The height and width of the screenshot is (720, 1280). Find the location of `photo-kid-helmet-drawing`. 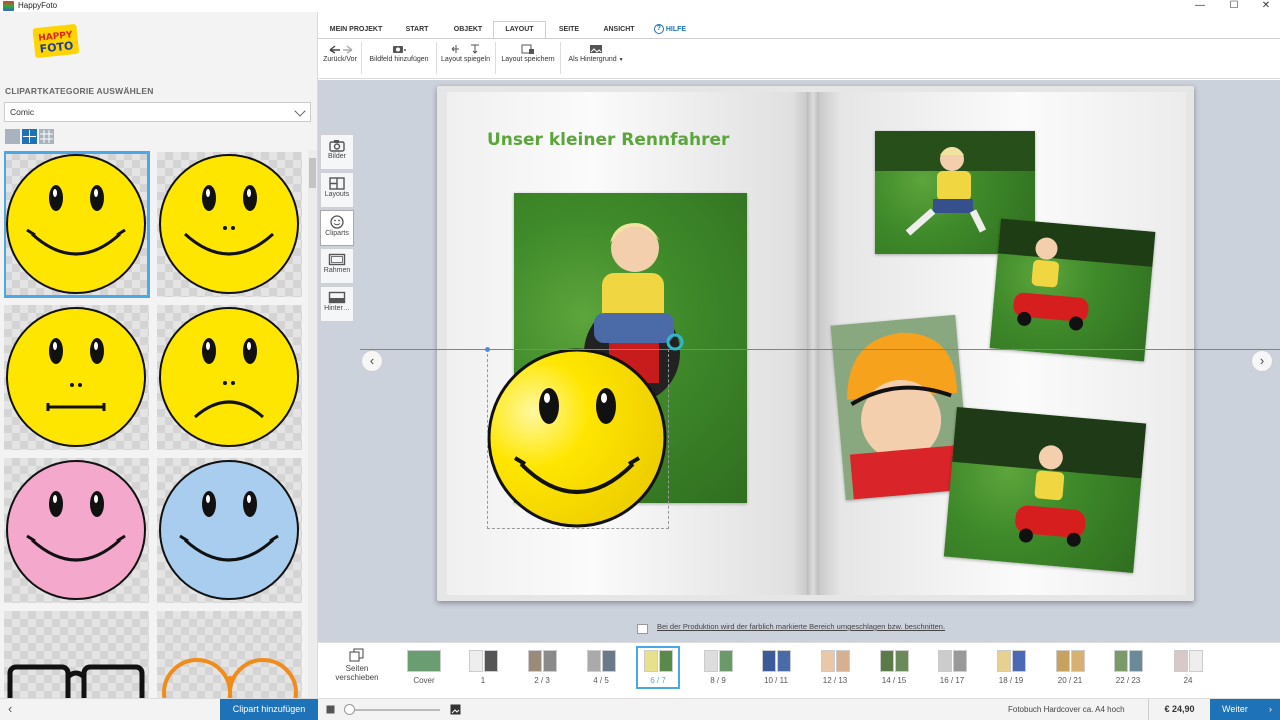

photo-kid-helmet-drawing is located at coordinates (906, 416).